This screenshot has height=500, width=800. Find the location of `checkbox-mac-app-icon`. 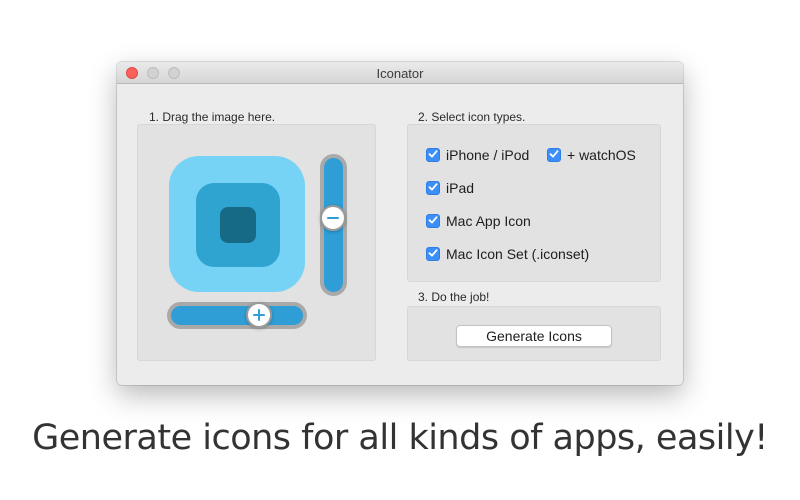

checkbox-mac-app-icon is located at coordinates (433, 221).